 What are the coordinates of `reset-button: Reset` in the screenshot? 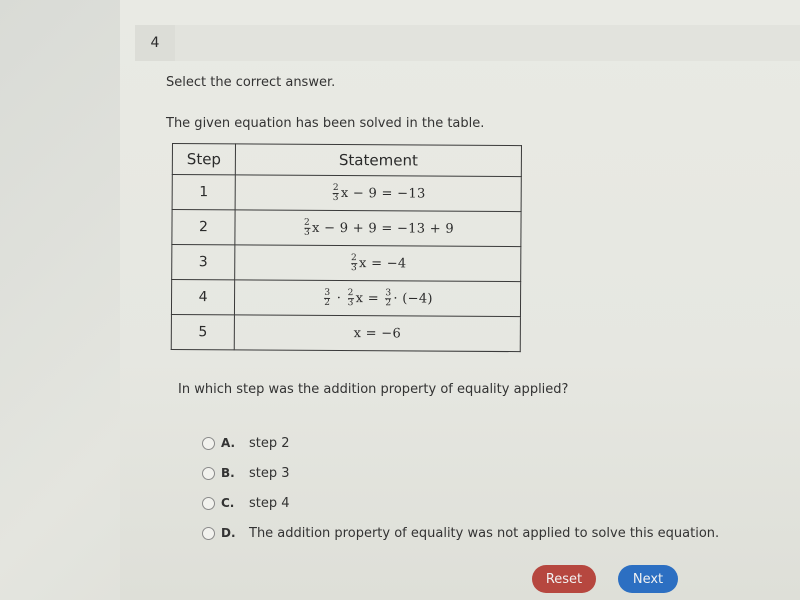 It's located at (564, 579).